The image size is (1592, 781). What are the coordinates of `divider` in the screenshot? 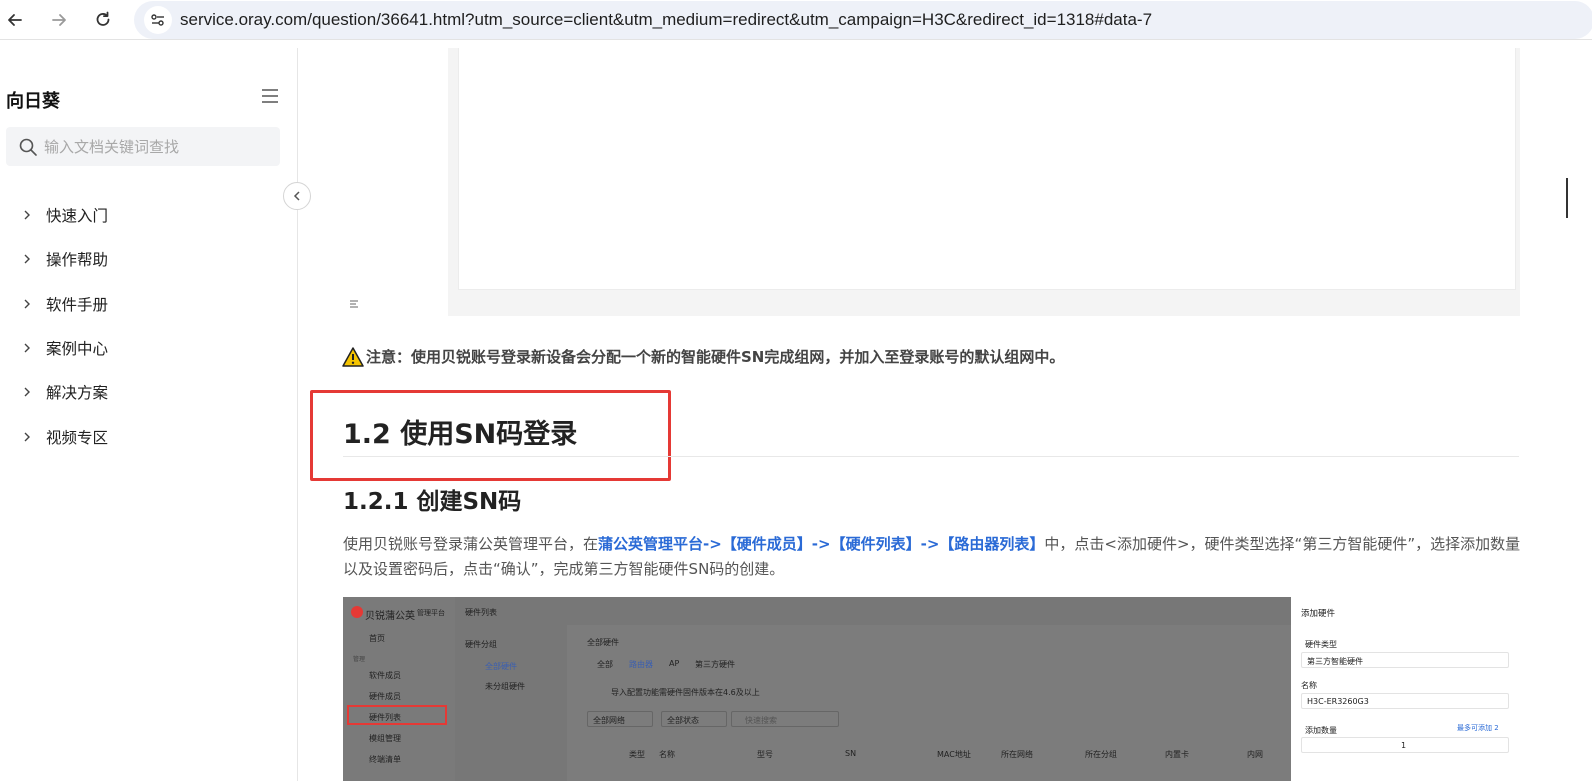 It's located at (931, 456).